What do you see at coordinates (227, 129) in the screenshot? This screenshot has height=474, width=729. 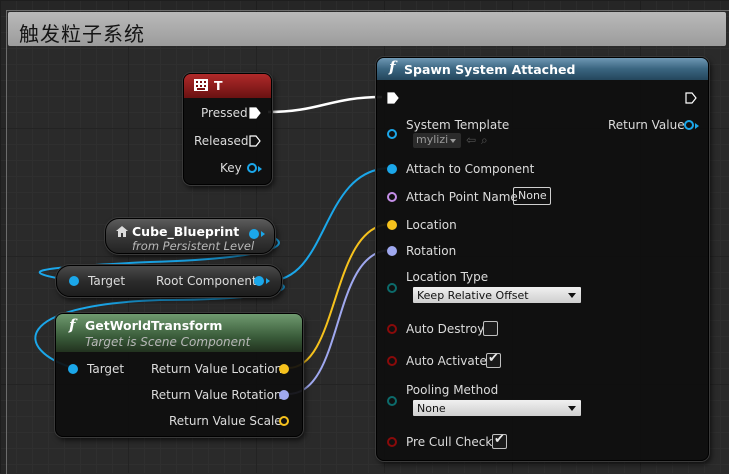 I see `key-event-node: T Pressed Released Key` at bounding box center [227, 129].